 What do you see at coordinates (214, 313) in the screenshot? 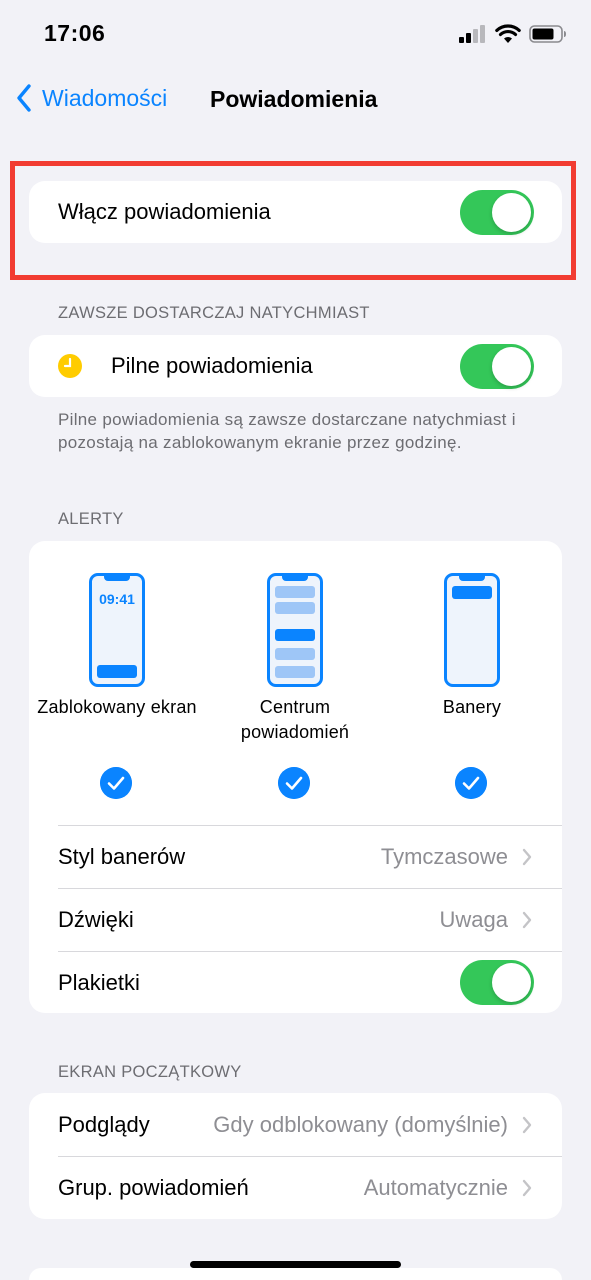
I see `immediate-section-header: ZAWSZE DOSTARCZAJ NATYCHMIAST` at bounding box center [214, 313].